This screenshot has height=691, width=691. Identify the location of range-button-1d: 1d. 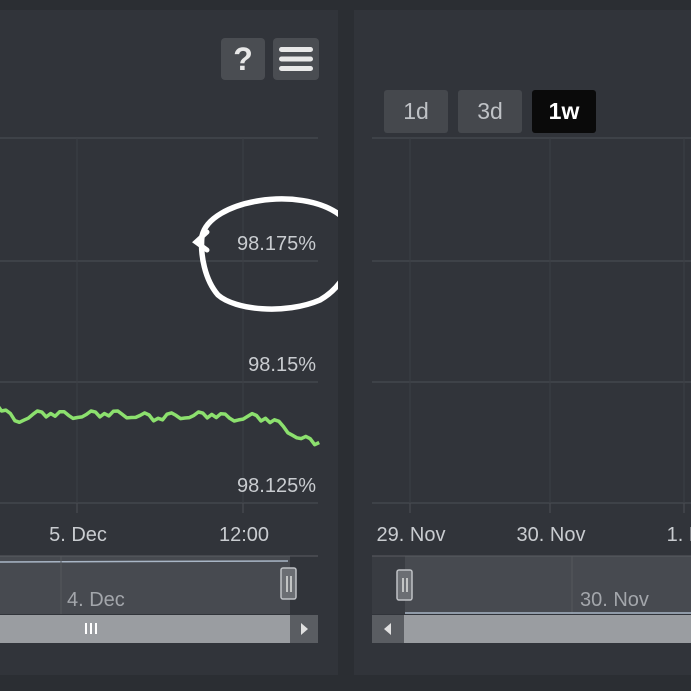
(416, 111).